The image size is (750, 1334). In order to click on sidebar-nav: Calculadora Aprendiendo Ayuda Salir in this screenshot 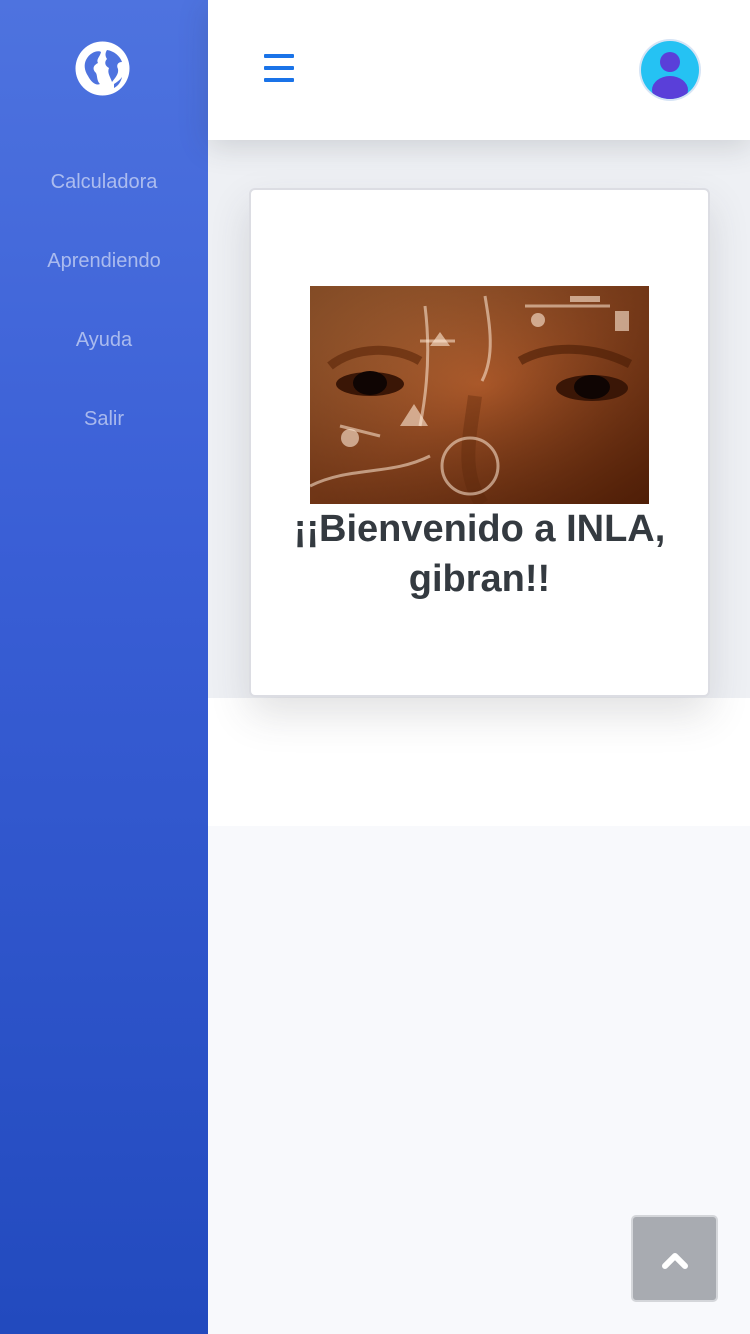, I will do `click(104, 308)`.